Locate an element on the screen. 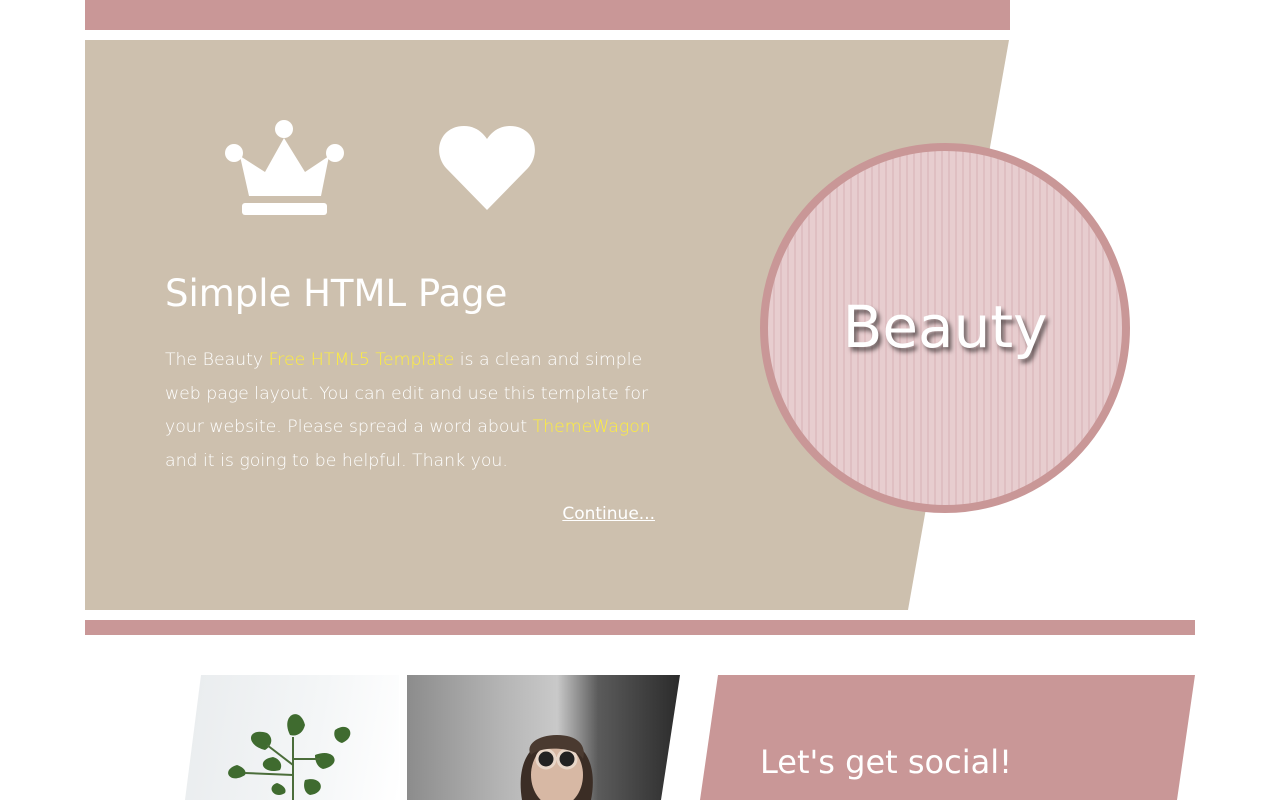  plant-photo is located at coordinates (292, 737).